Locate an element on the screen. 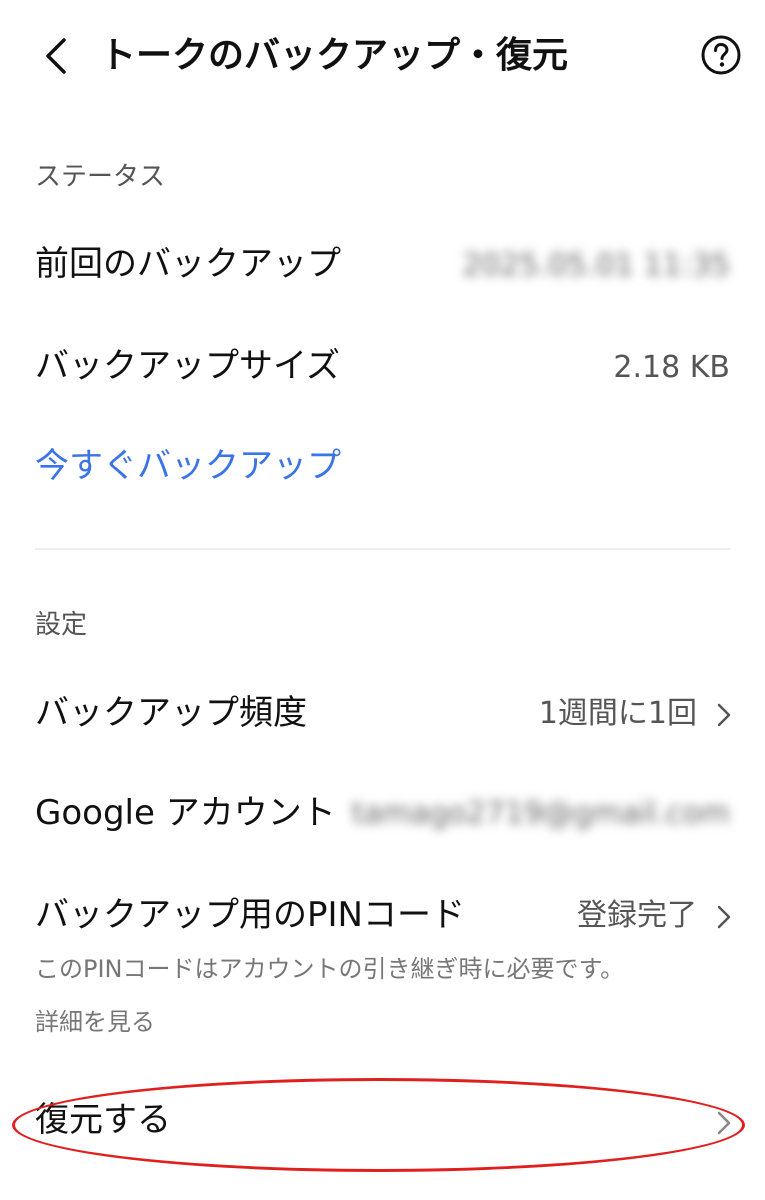  help-circle-icon is located at coordinates (721, 55).